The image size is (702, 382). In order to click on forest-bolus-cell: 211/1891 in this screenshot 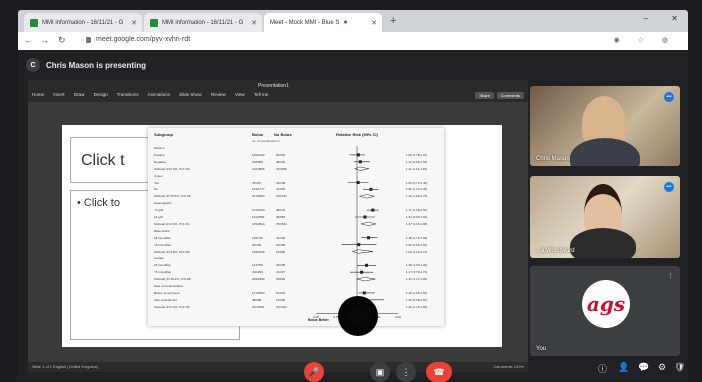, I will do `click(258, 306)`.